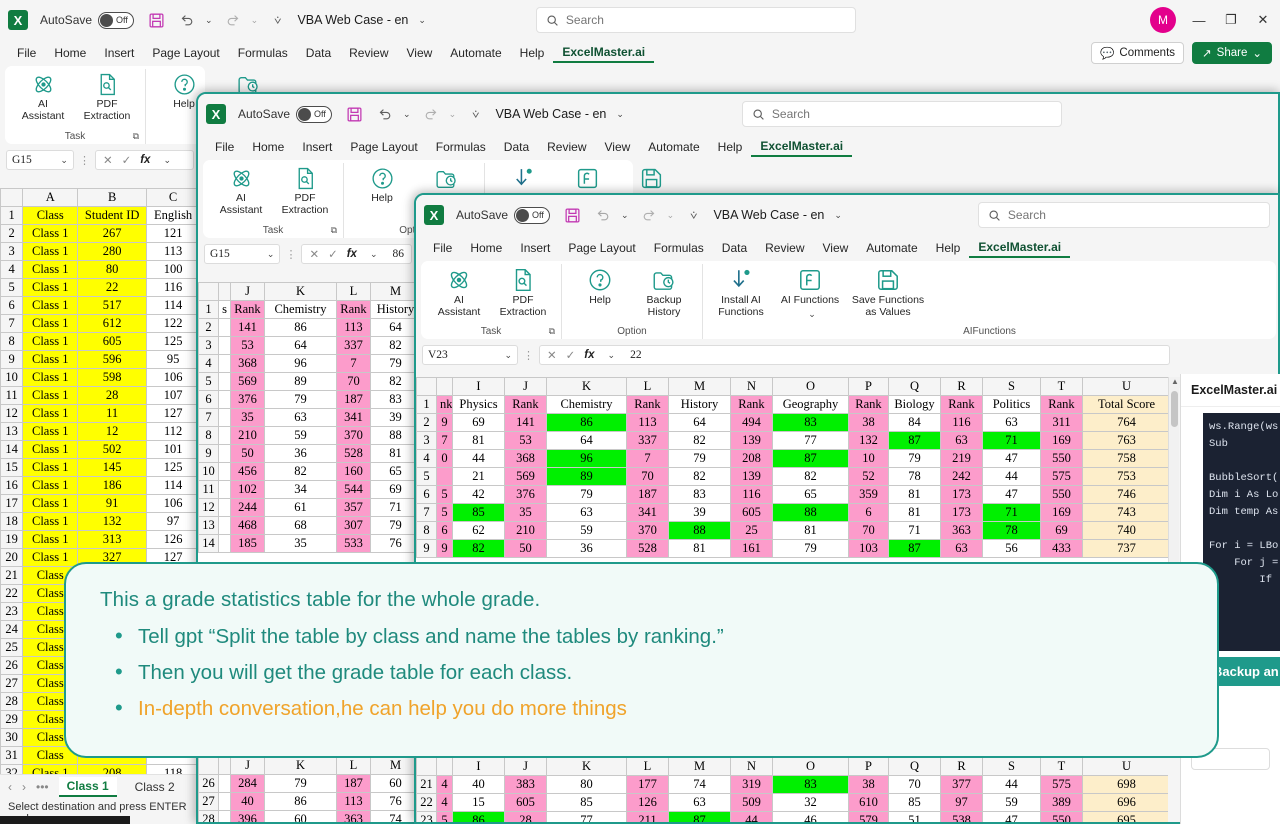 This screenshot has width=1280, height=824. I want to click on next-sheet-icon: ›, so click(24, 787).